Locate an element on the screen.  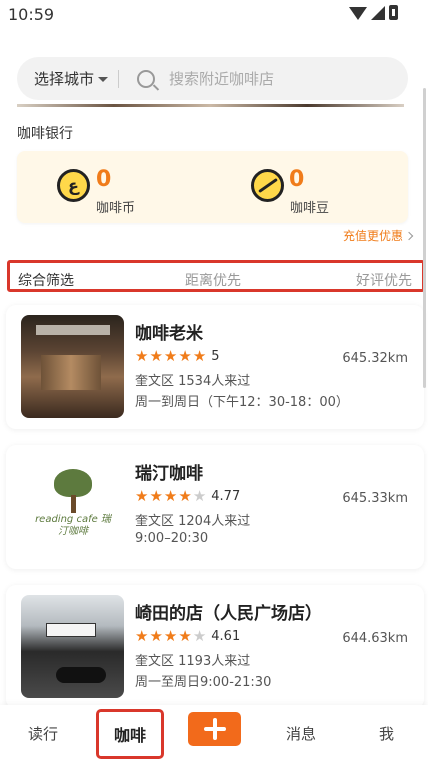
tab-me: 我 is located at coordinates (386, 733).